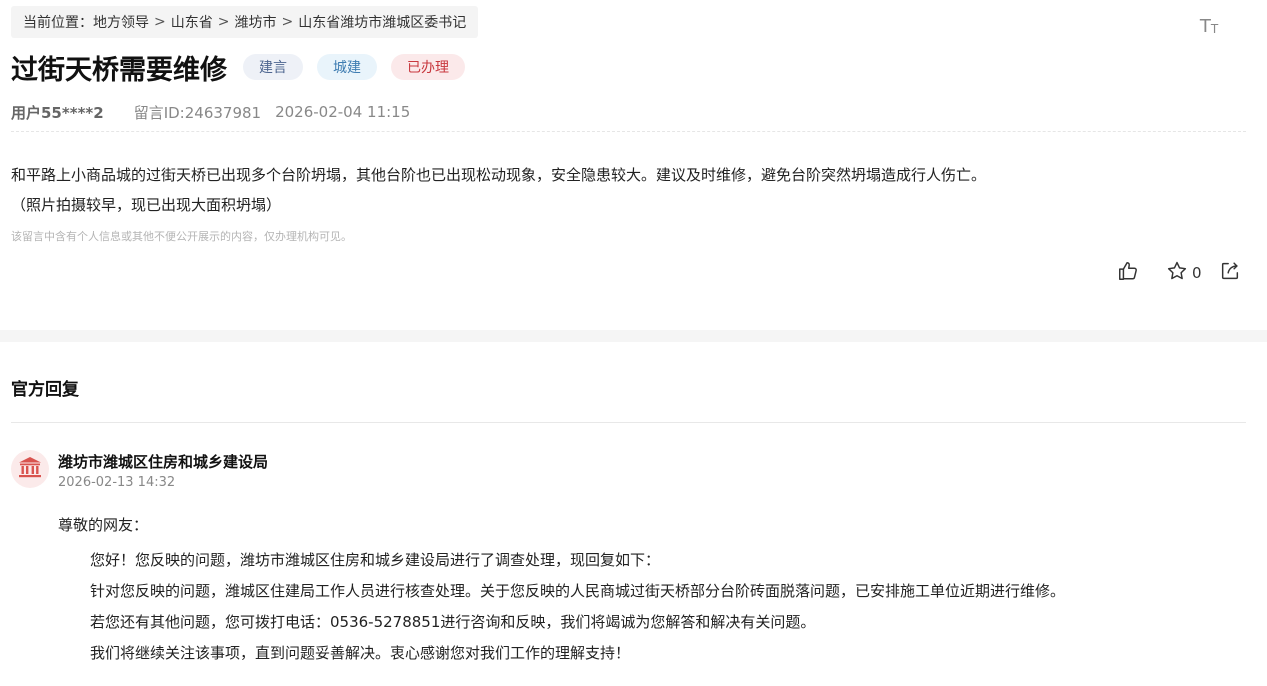 This screenshot has width=1267, height=686. I want to click on tag-urban-construction: 城建, so click(347, 67).